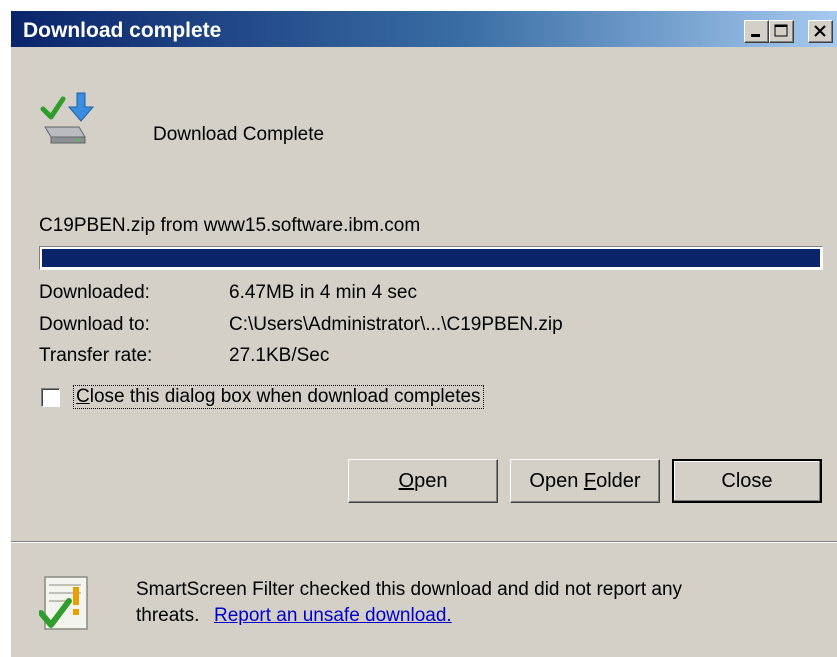  I want to click on close-on-complete-checkbox, so click(50, 397).